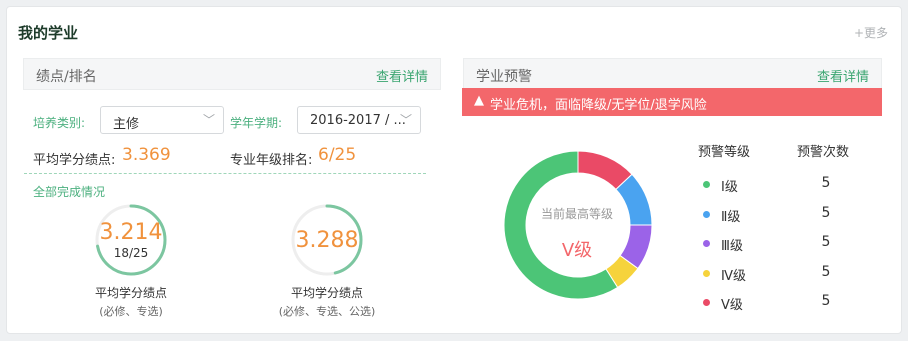 This screenshot has height=341, width=908. I want to click on type-select: 主修 ﹀, so click(162, 120).